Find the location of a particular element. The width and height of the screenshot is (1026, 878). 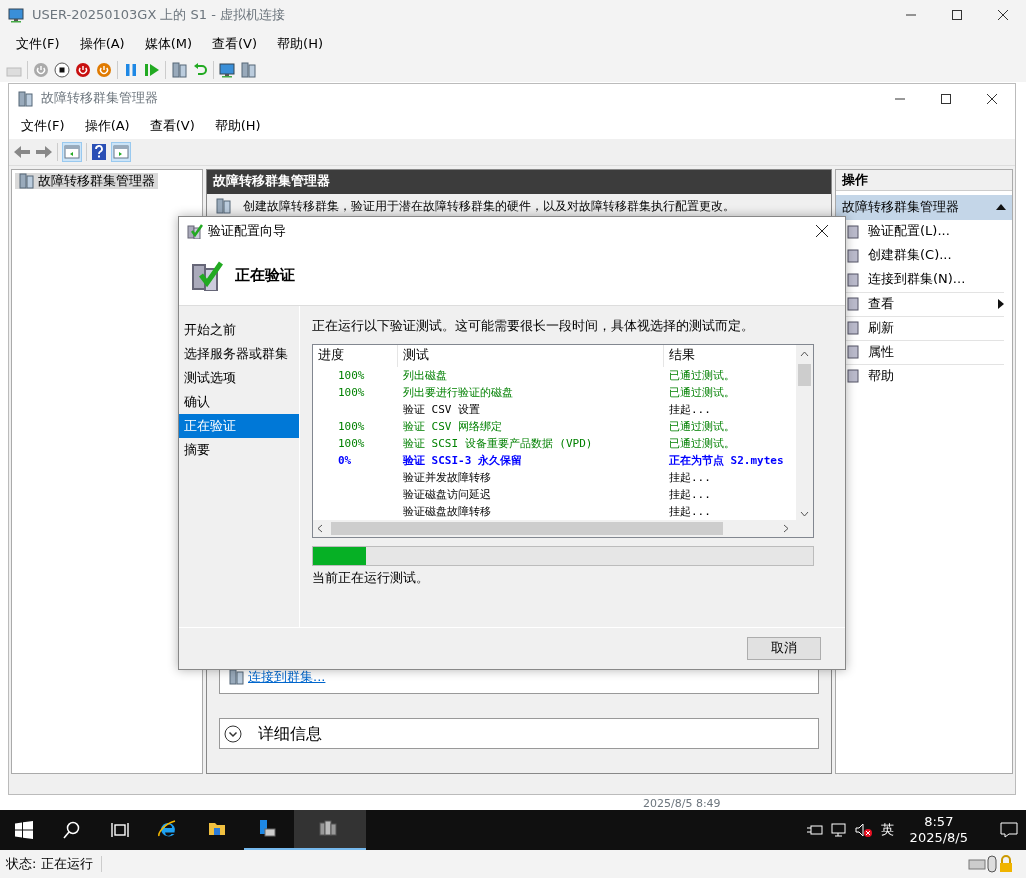

collapse-triangle-icon is located at coordinates (1001, 207).